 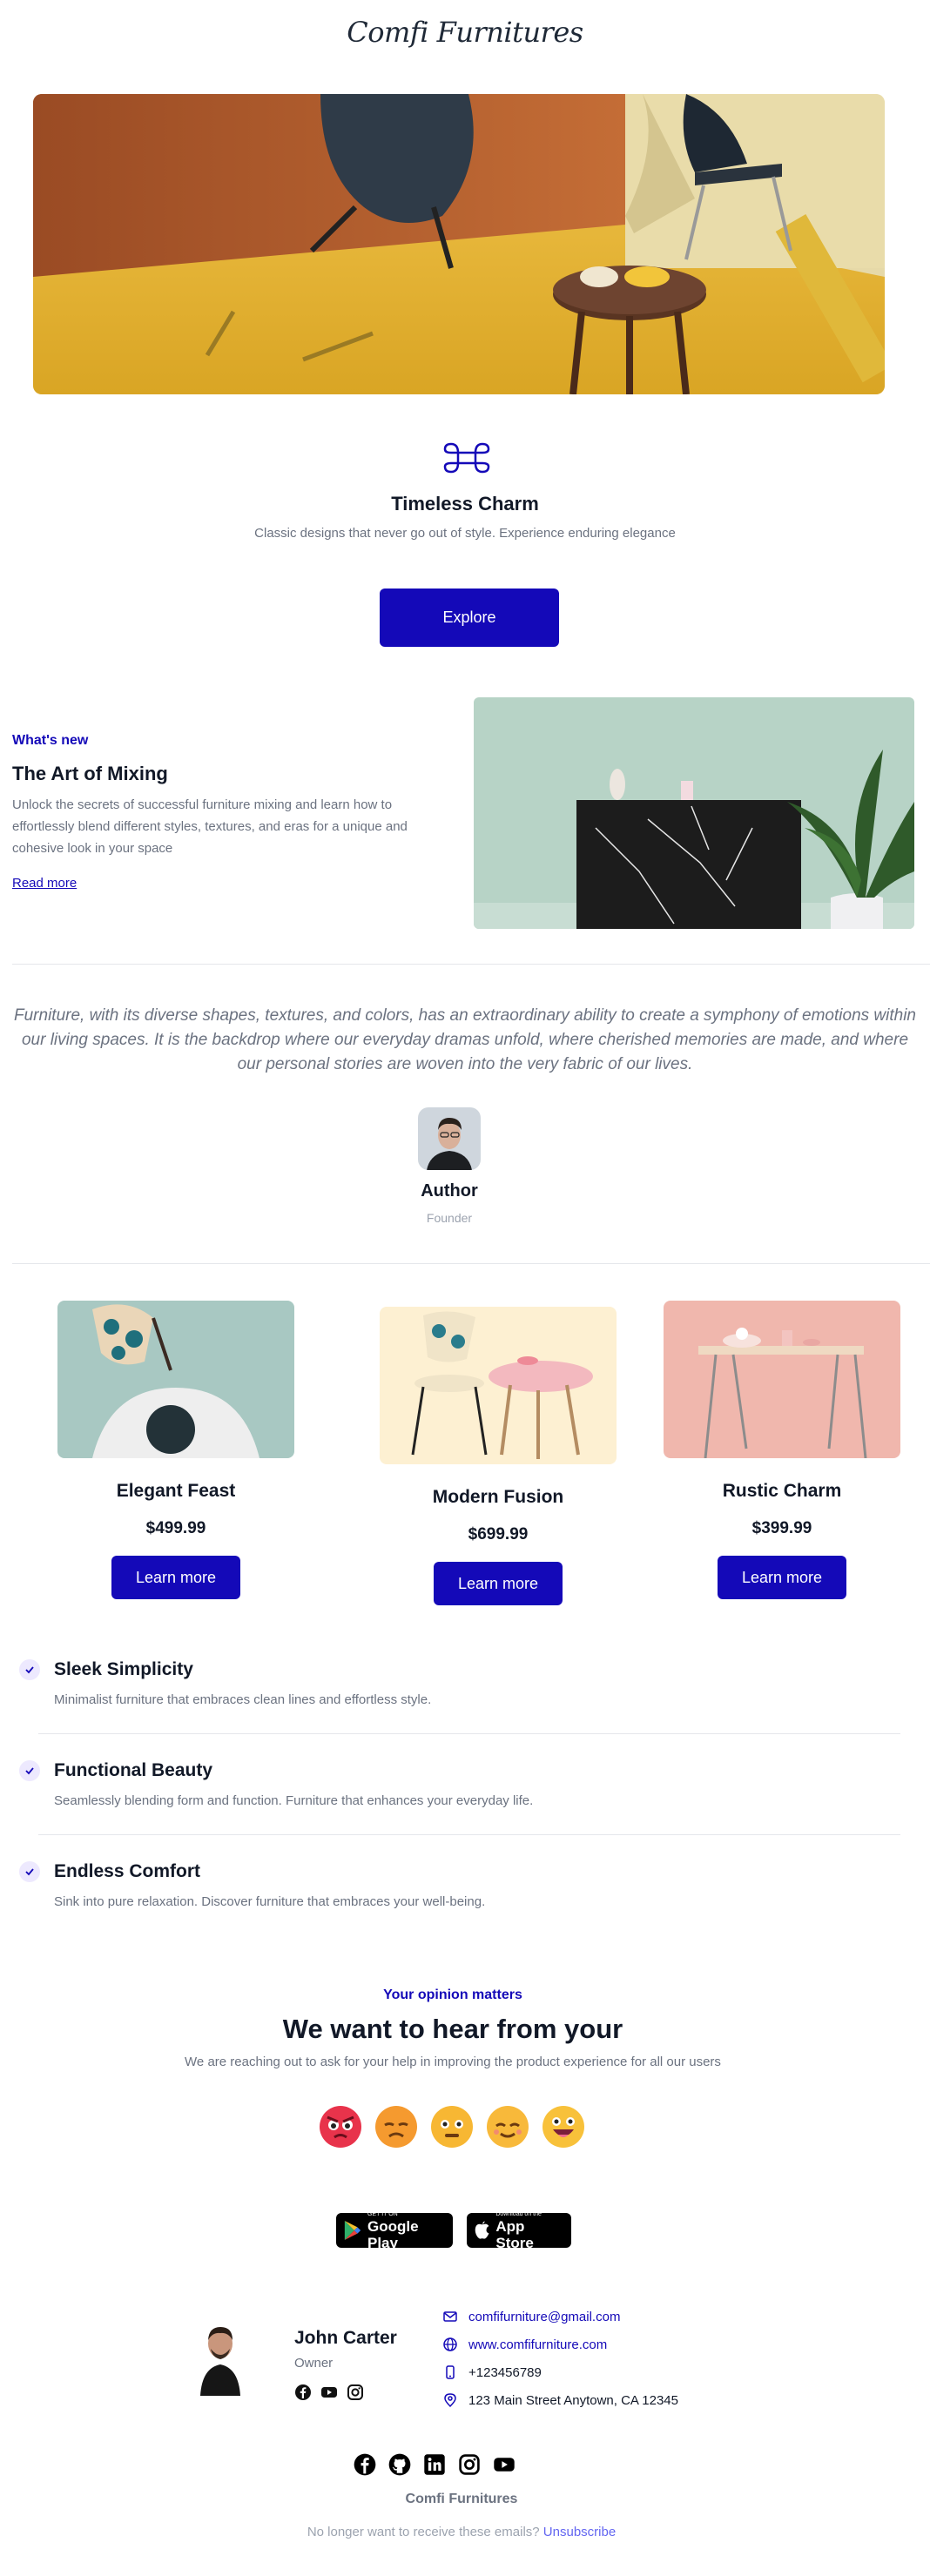 I want to click on globe-icon, so click(x=450, y=2344).